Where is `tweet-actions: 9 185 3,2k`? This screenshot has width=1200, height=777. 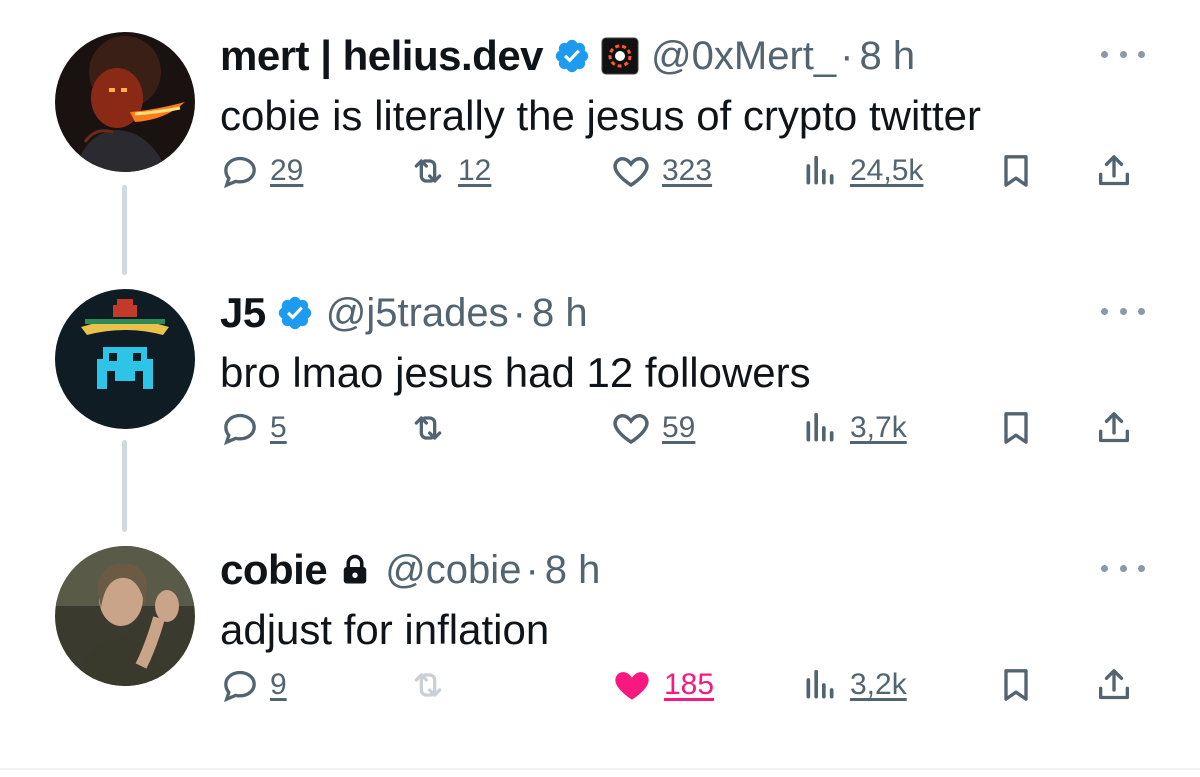 tweet-actions: 9 185 3,2k is located at coordinates (600, 684).